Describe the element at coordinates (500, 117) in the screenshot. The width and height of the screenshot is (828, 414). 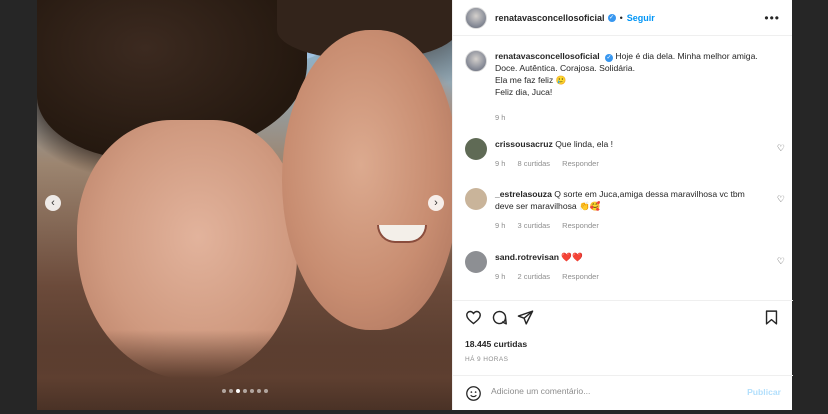
I see `caption-time: 9 h` at that location.